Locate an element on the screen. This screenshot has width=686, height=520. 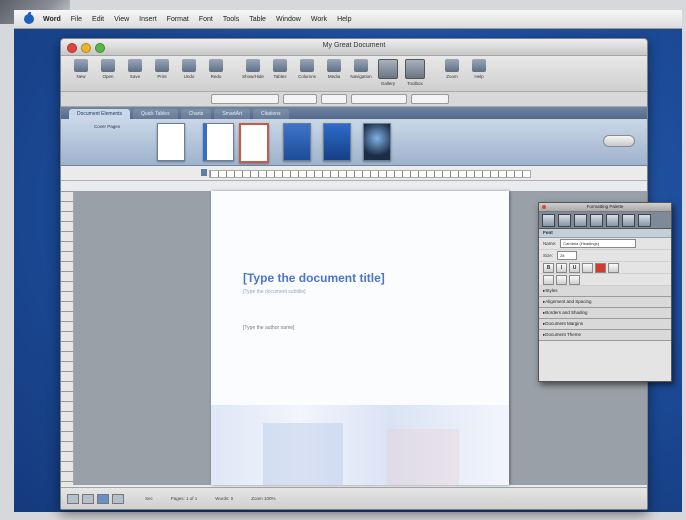
change-case-button is located at coordinates (574, 279).